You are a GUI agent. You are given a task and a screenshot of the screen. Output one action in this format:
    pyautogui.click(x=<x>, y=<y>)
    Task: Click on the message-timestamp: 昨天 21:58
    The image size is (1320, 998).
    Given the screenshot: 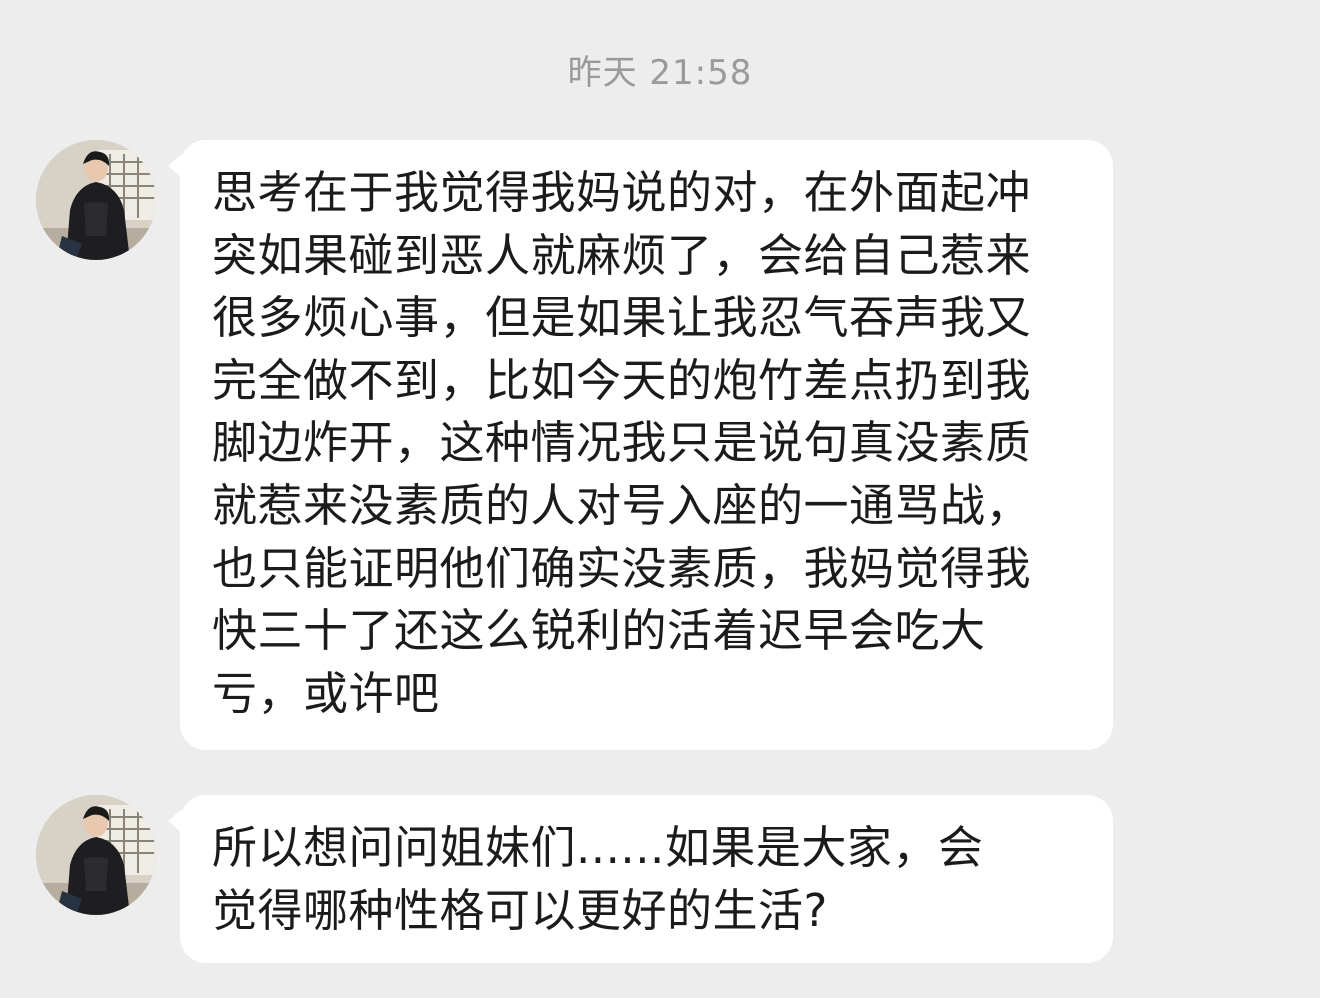 What is the action you would take?
    pyautogui.click(x=660, y=73)
    